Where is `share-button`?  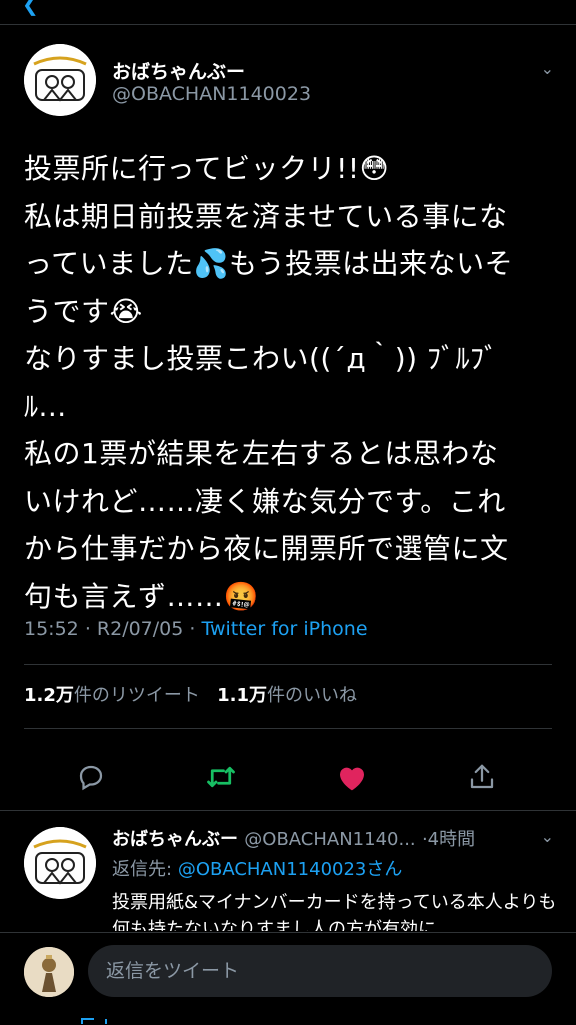
share-button is located at coordinates (482, 777).